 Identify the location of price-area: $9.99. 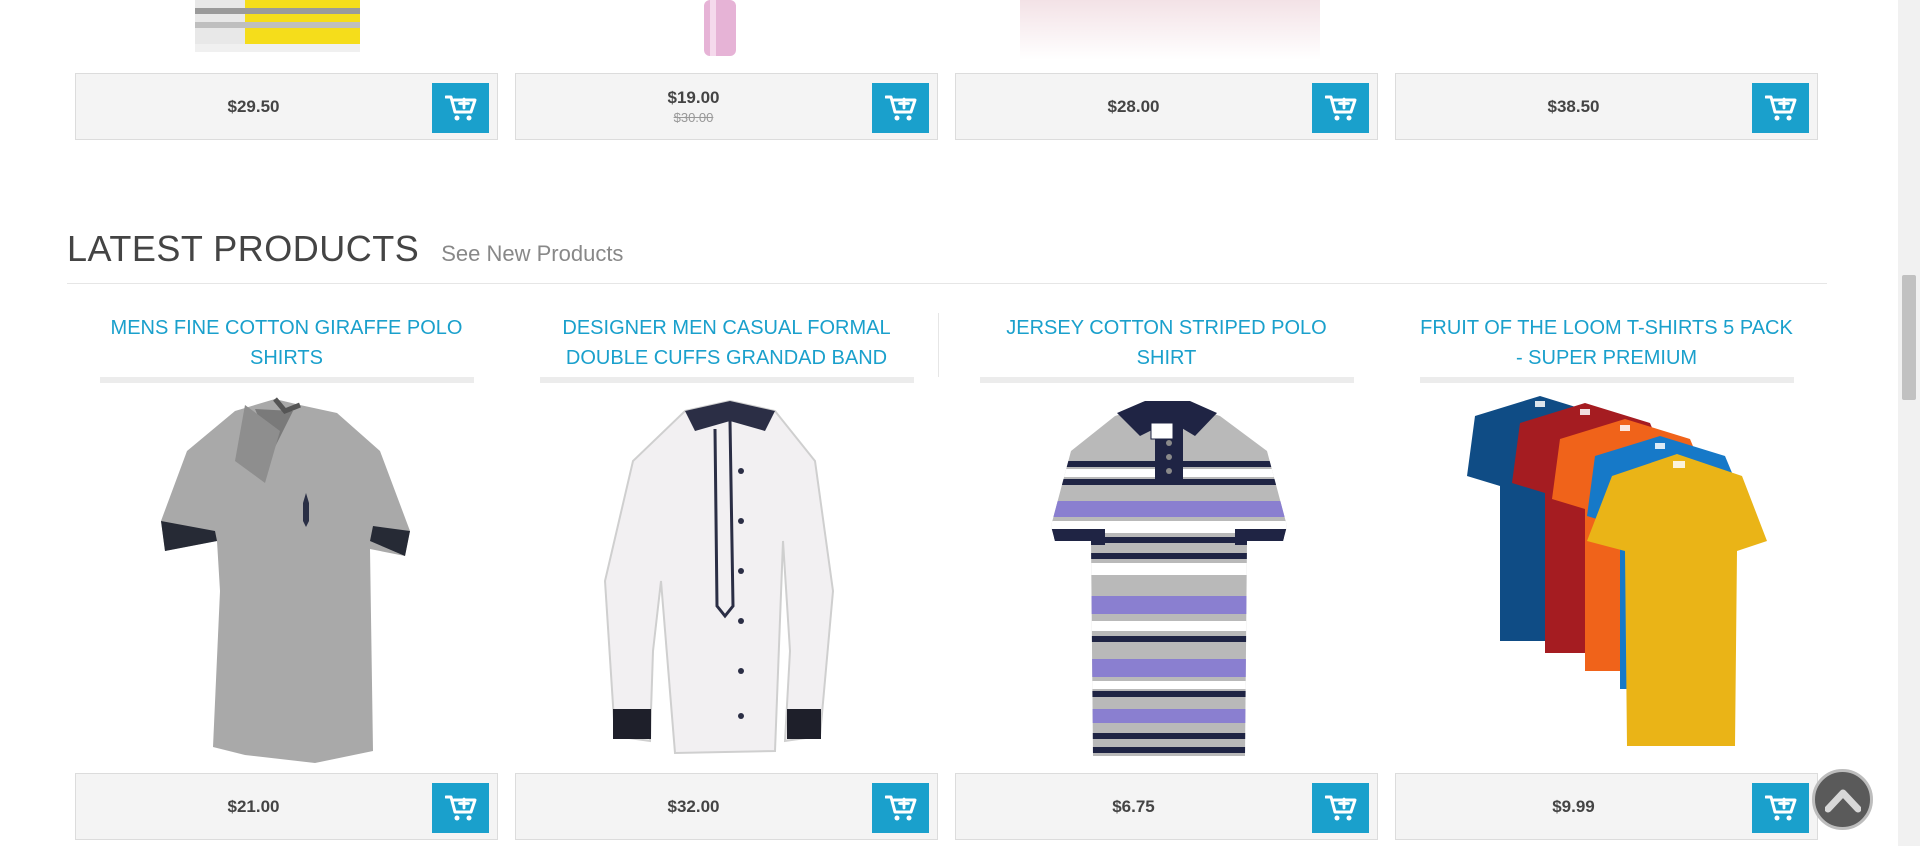
(1573, 806).